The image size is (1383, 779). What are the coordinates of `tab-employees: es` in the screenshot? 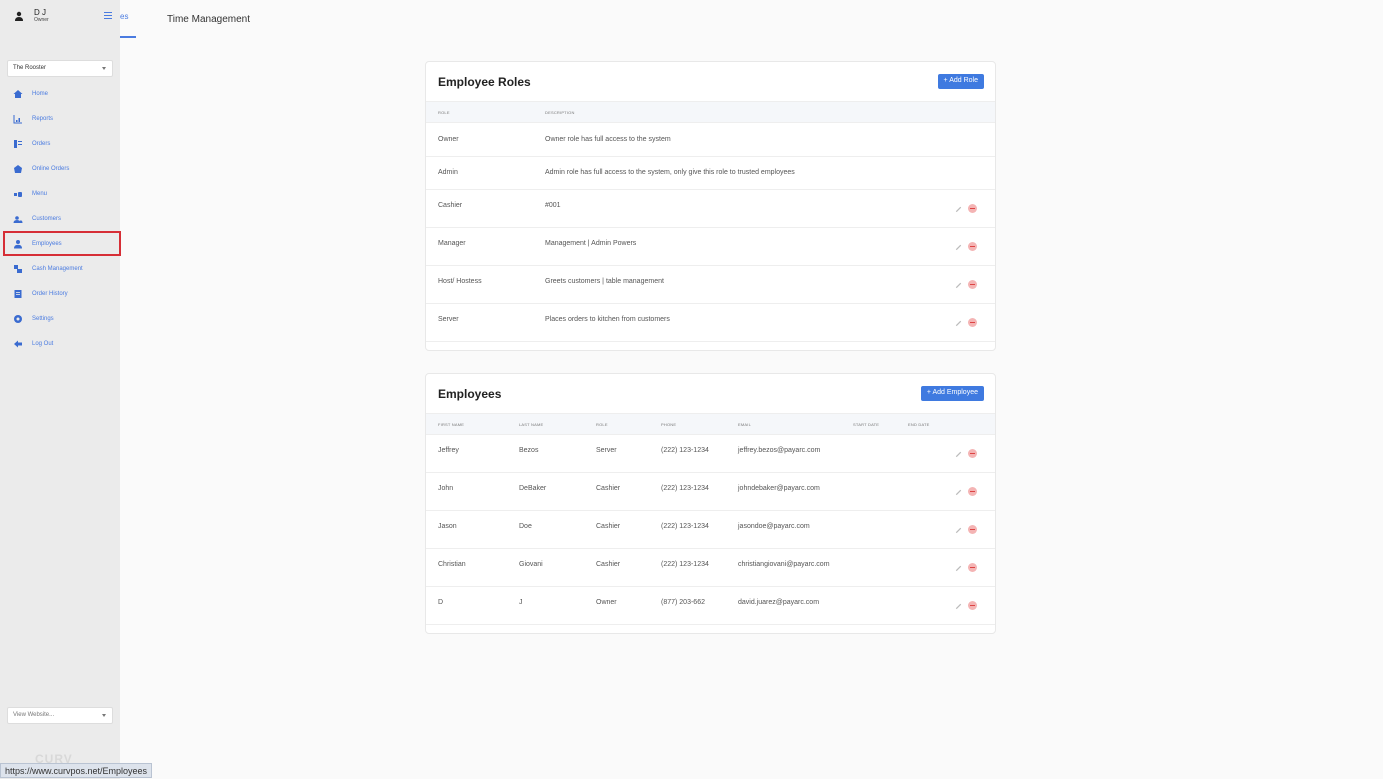 It's located at (128, 25).